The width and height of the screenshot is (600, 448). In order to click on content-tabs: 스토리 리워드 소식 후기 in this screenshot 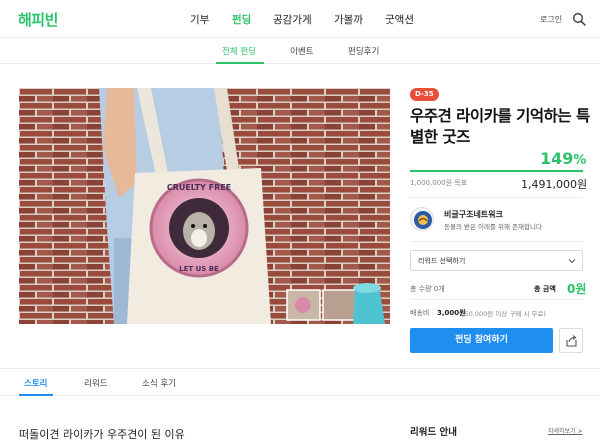, I will do `click(300, 382)`.